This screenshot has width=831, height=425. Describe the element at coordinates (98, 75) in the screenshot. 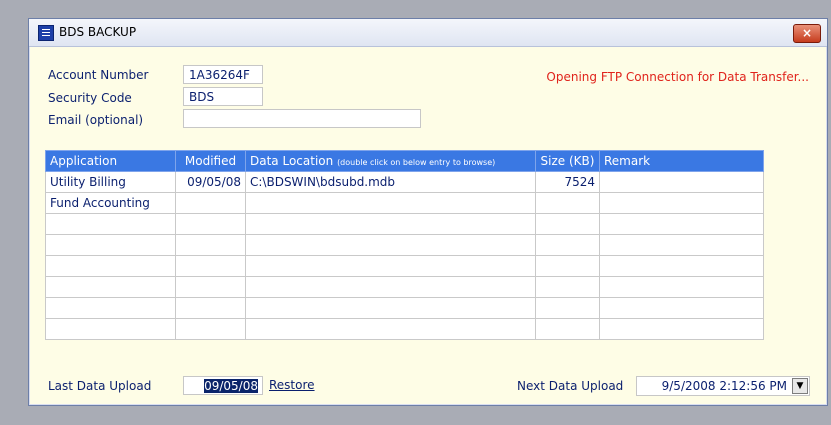

I see `account-number-label: Account Number` at that location.